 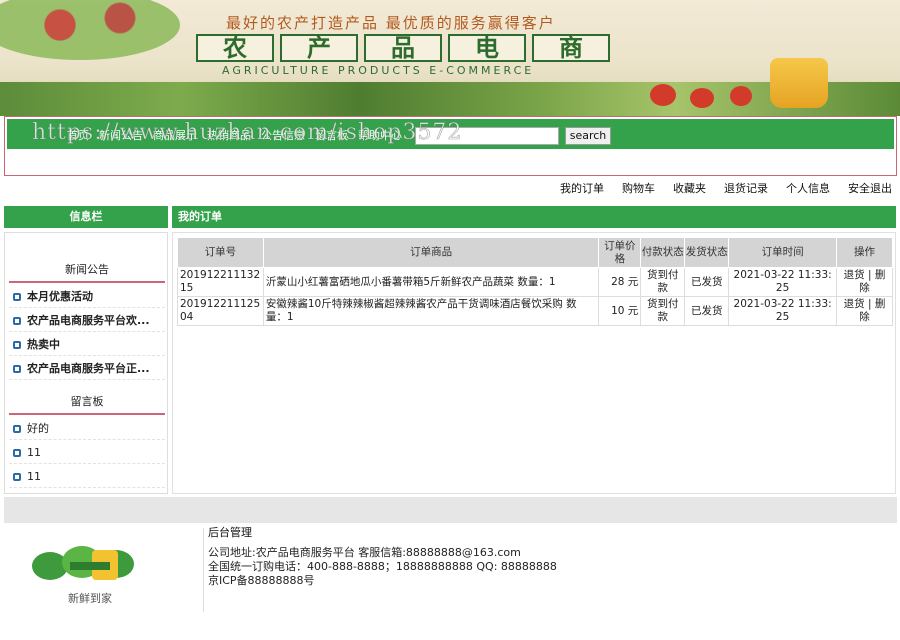 I want to click on footer-icp: 京ICP备88888888号, so click(x=261, y=580).